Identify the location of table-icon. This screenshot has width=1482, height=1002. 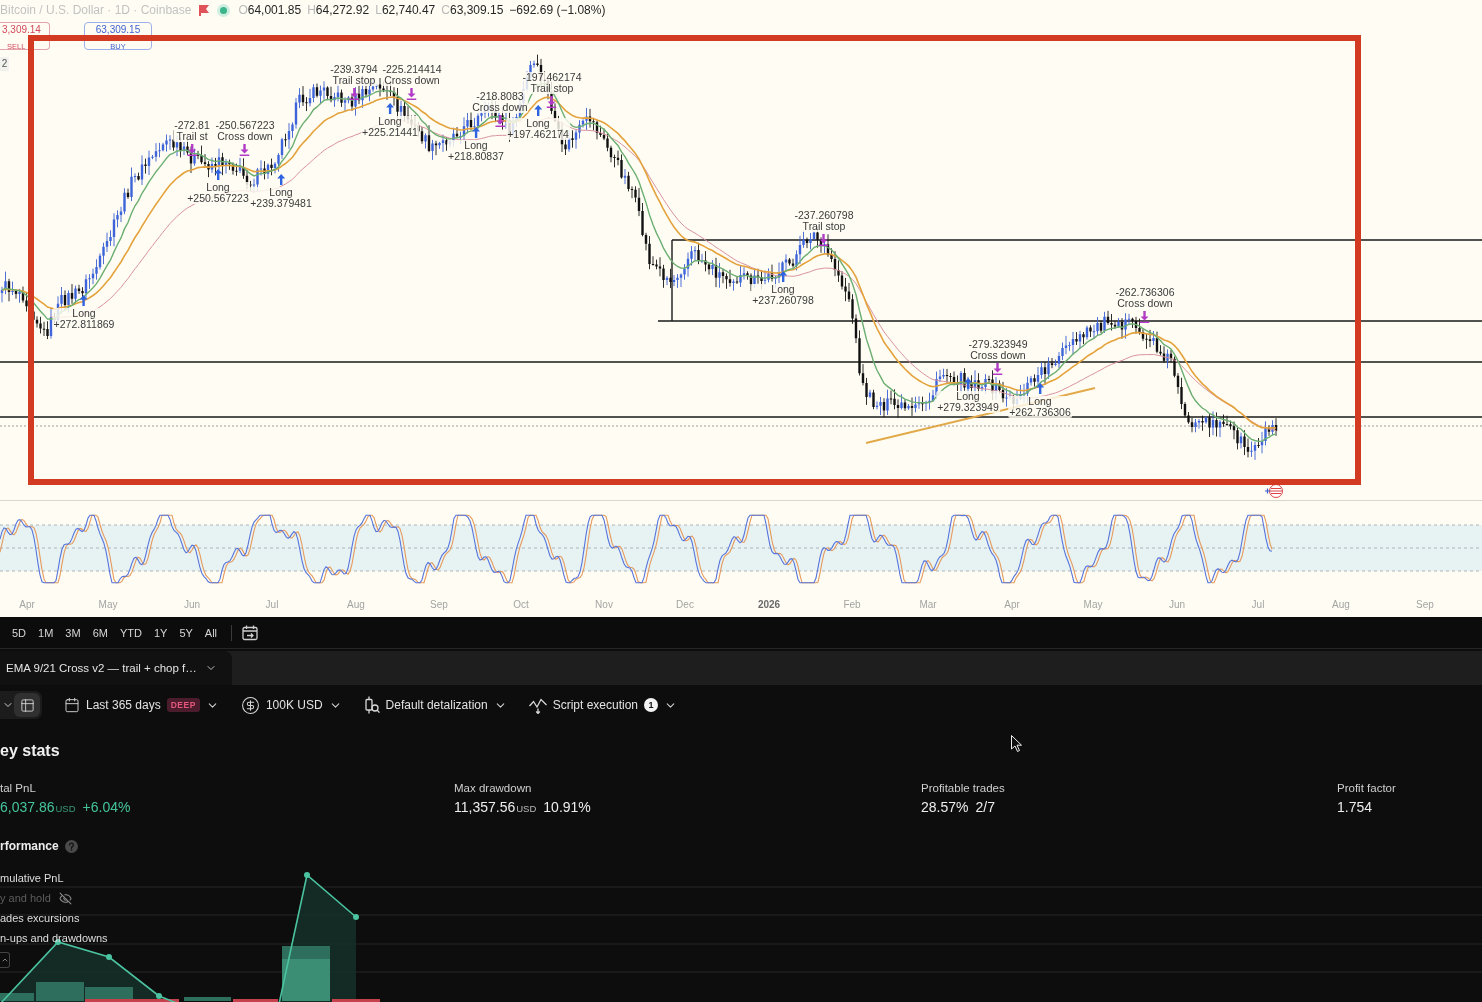
(27, 705).